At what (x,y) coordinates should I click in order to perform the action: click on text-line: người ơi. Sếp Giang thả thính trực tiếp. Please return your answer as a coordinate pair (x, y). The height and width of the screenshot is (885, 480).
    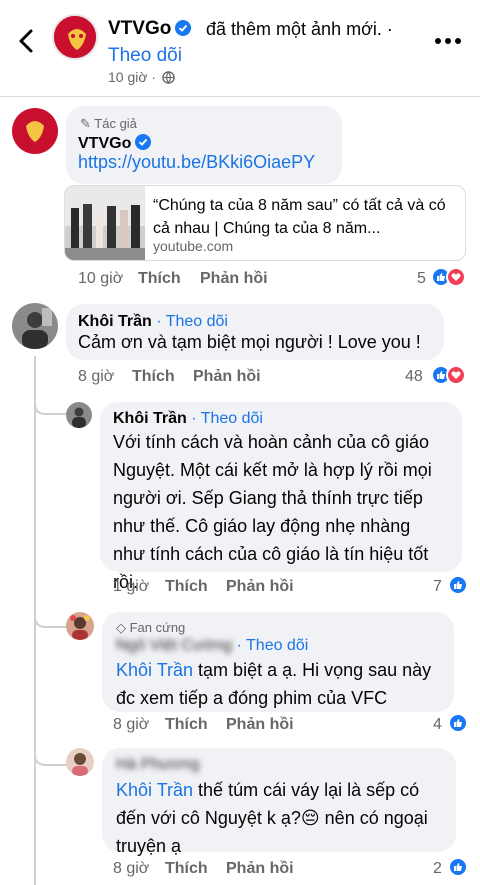
    Looking at the image, I should click on (268, 498).